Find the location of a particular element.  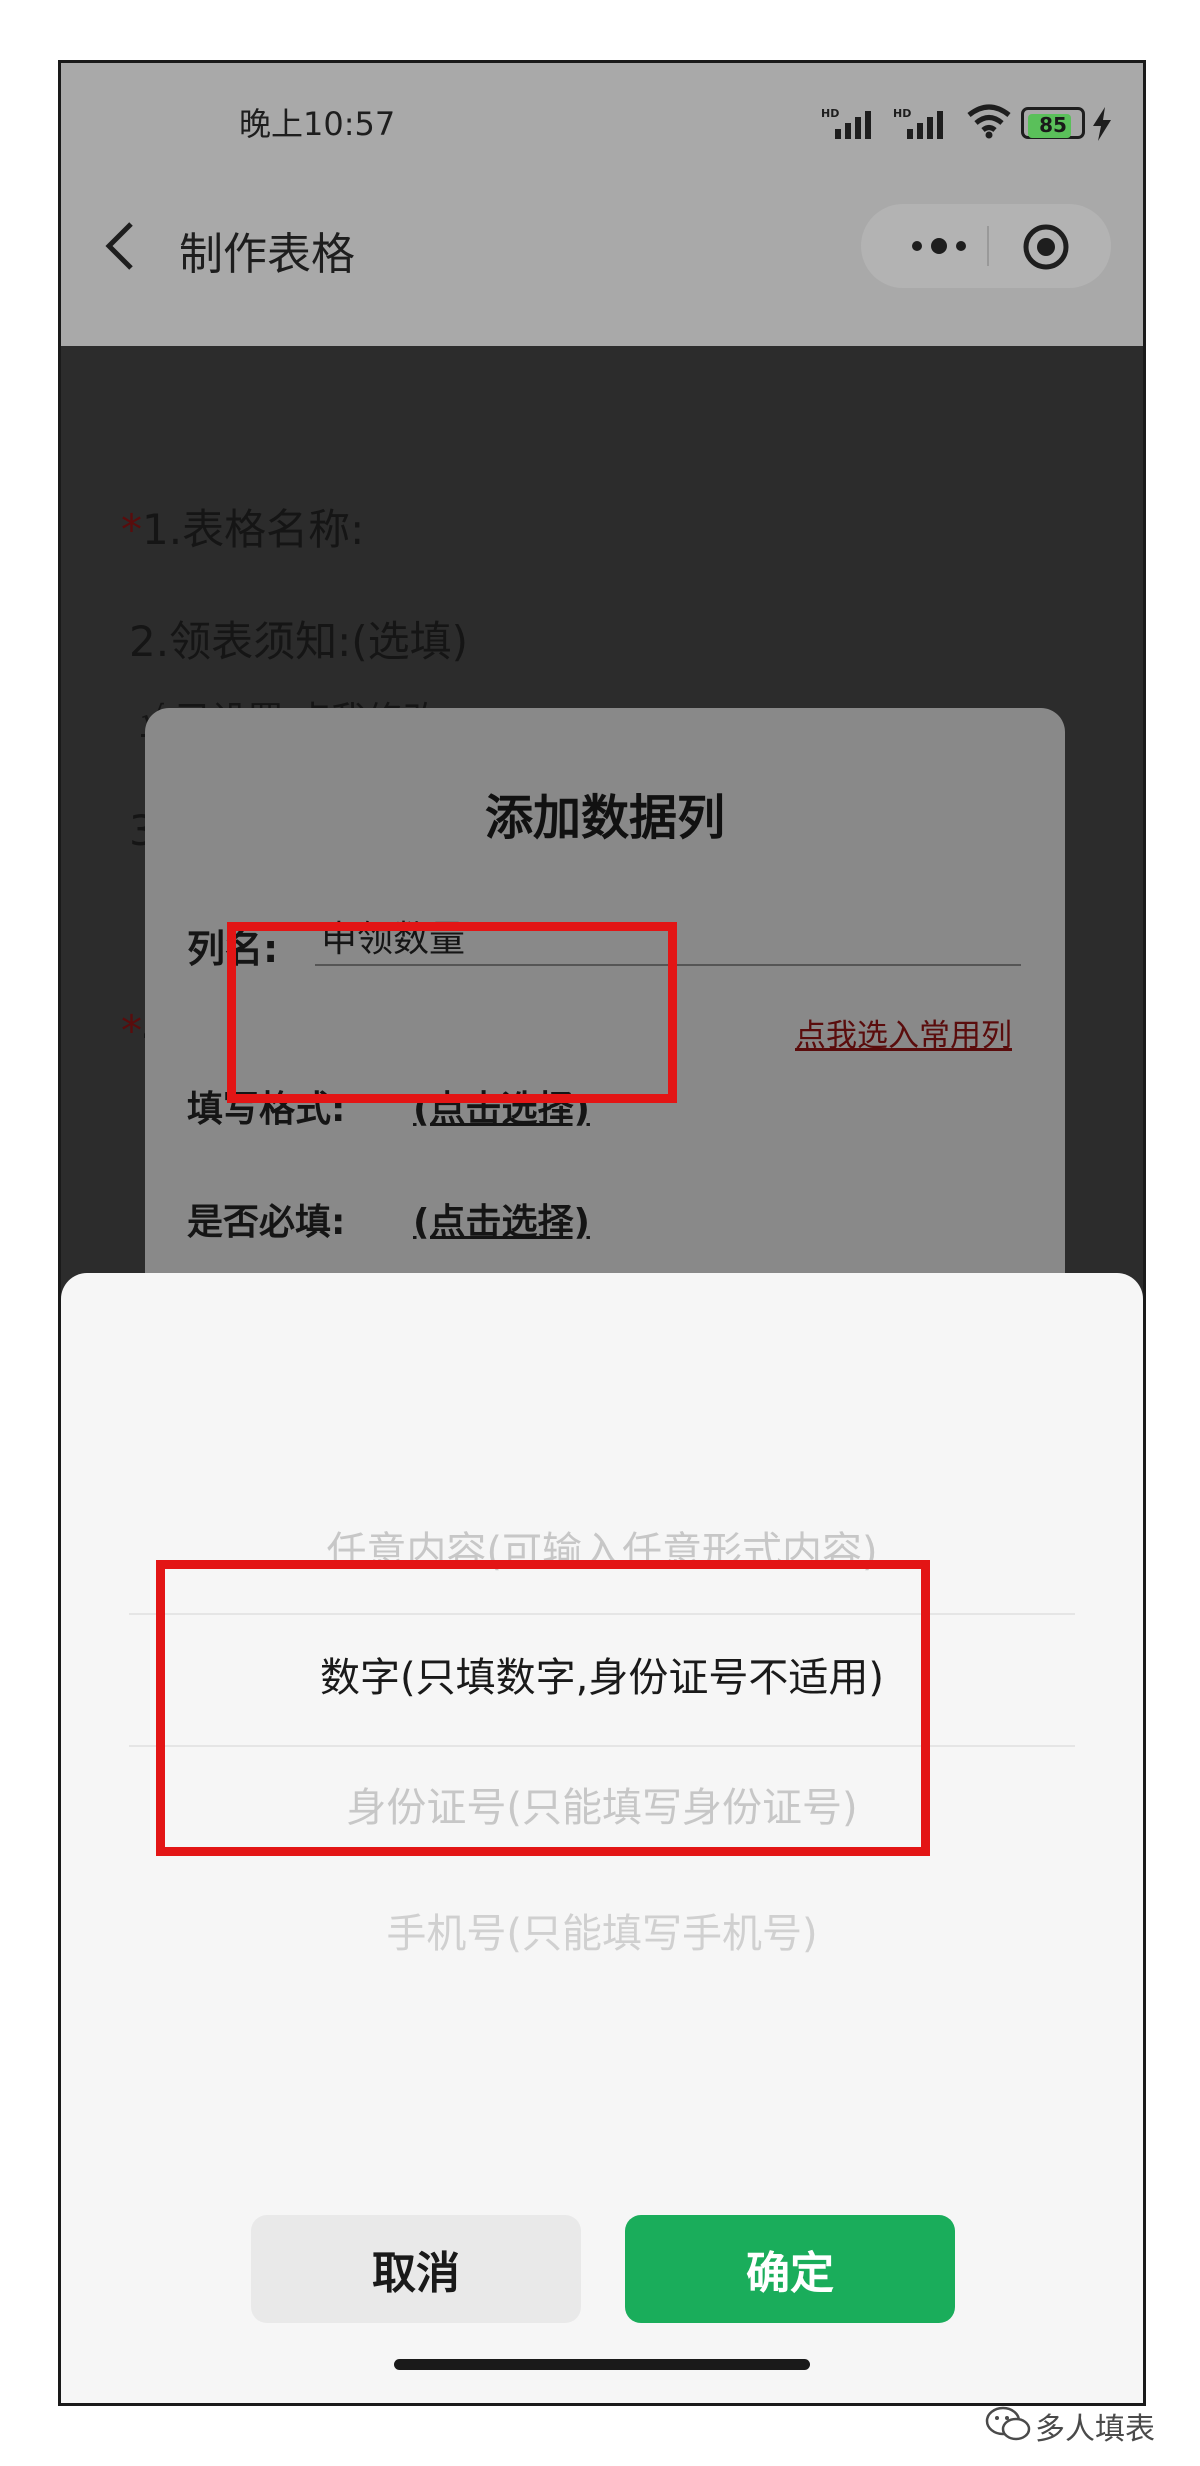

wechat-icon is located at coordinates (1008, 2423).